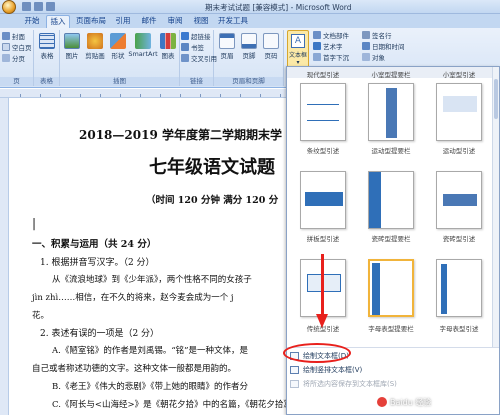 The image size is (500, 415). I want to click on page-break-button: 分页, so click(13, 59).